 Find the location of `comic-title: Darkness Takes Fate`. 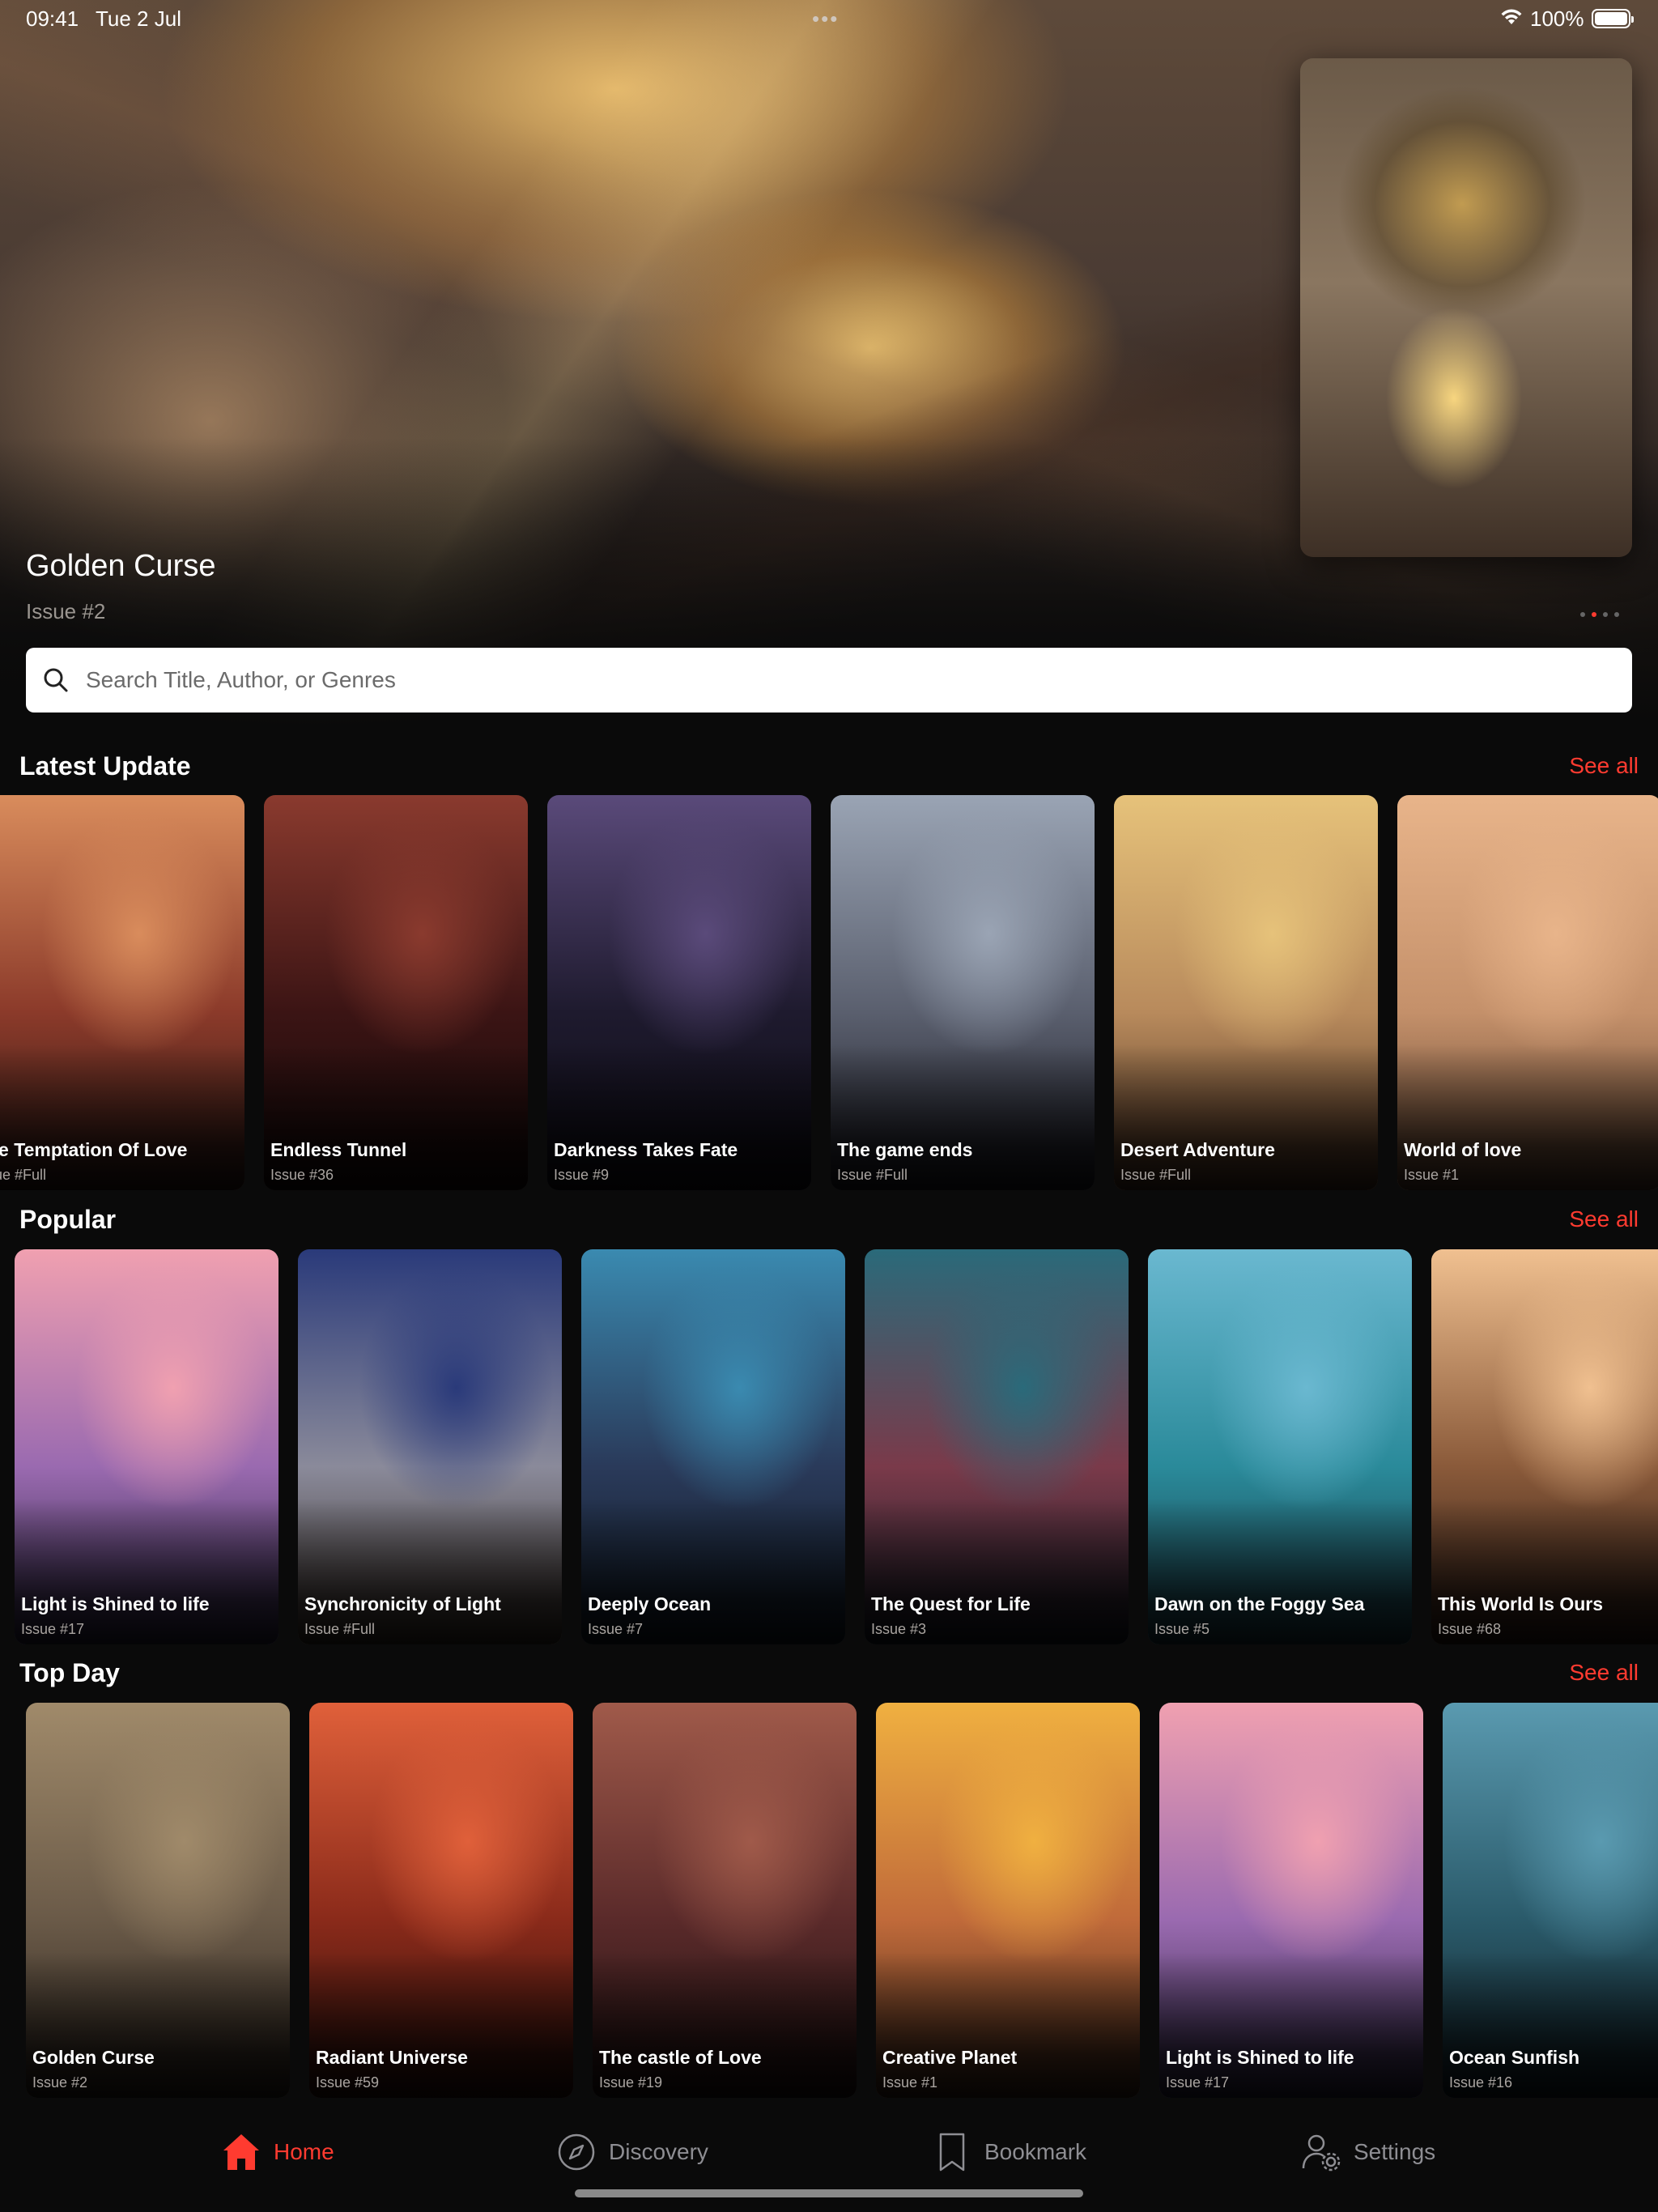

comic-title: Darkness Takes Fate is located at coordinates (646, 1149).